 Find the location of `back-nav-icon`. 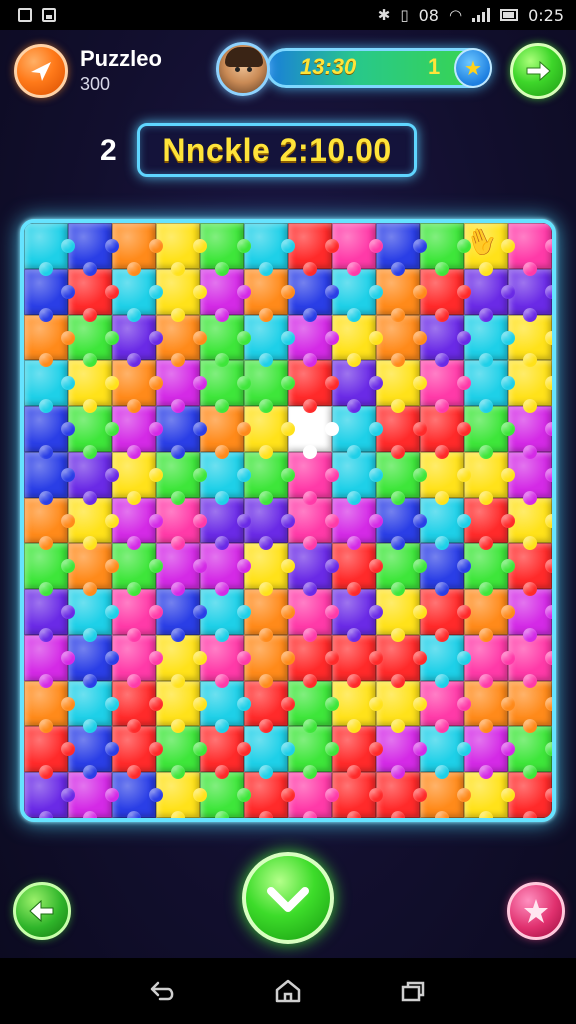

back-nav-icon is located at coordinates (163, 991).